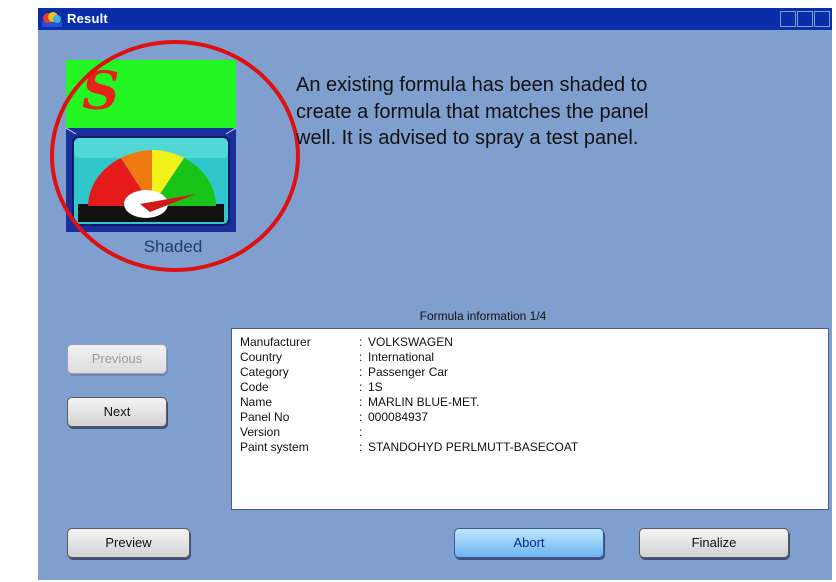  Describe the element at coordinates (435, 19) in the screenshot. I see `title-bar: Result` at that location.